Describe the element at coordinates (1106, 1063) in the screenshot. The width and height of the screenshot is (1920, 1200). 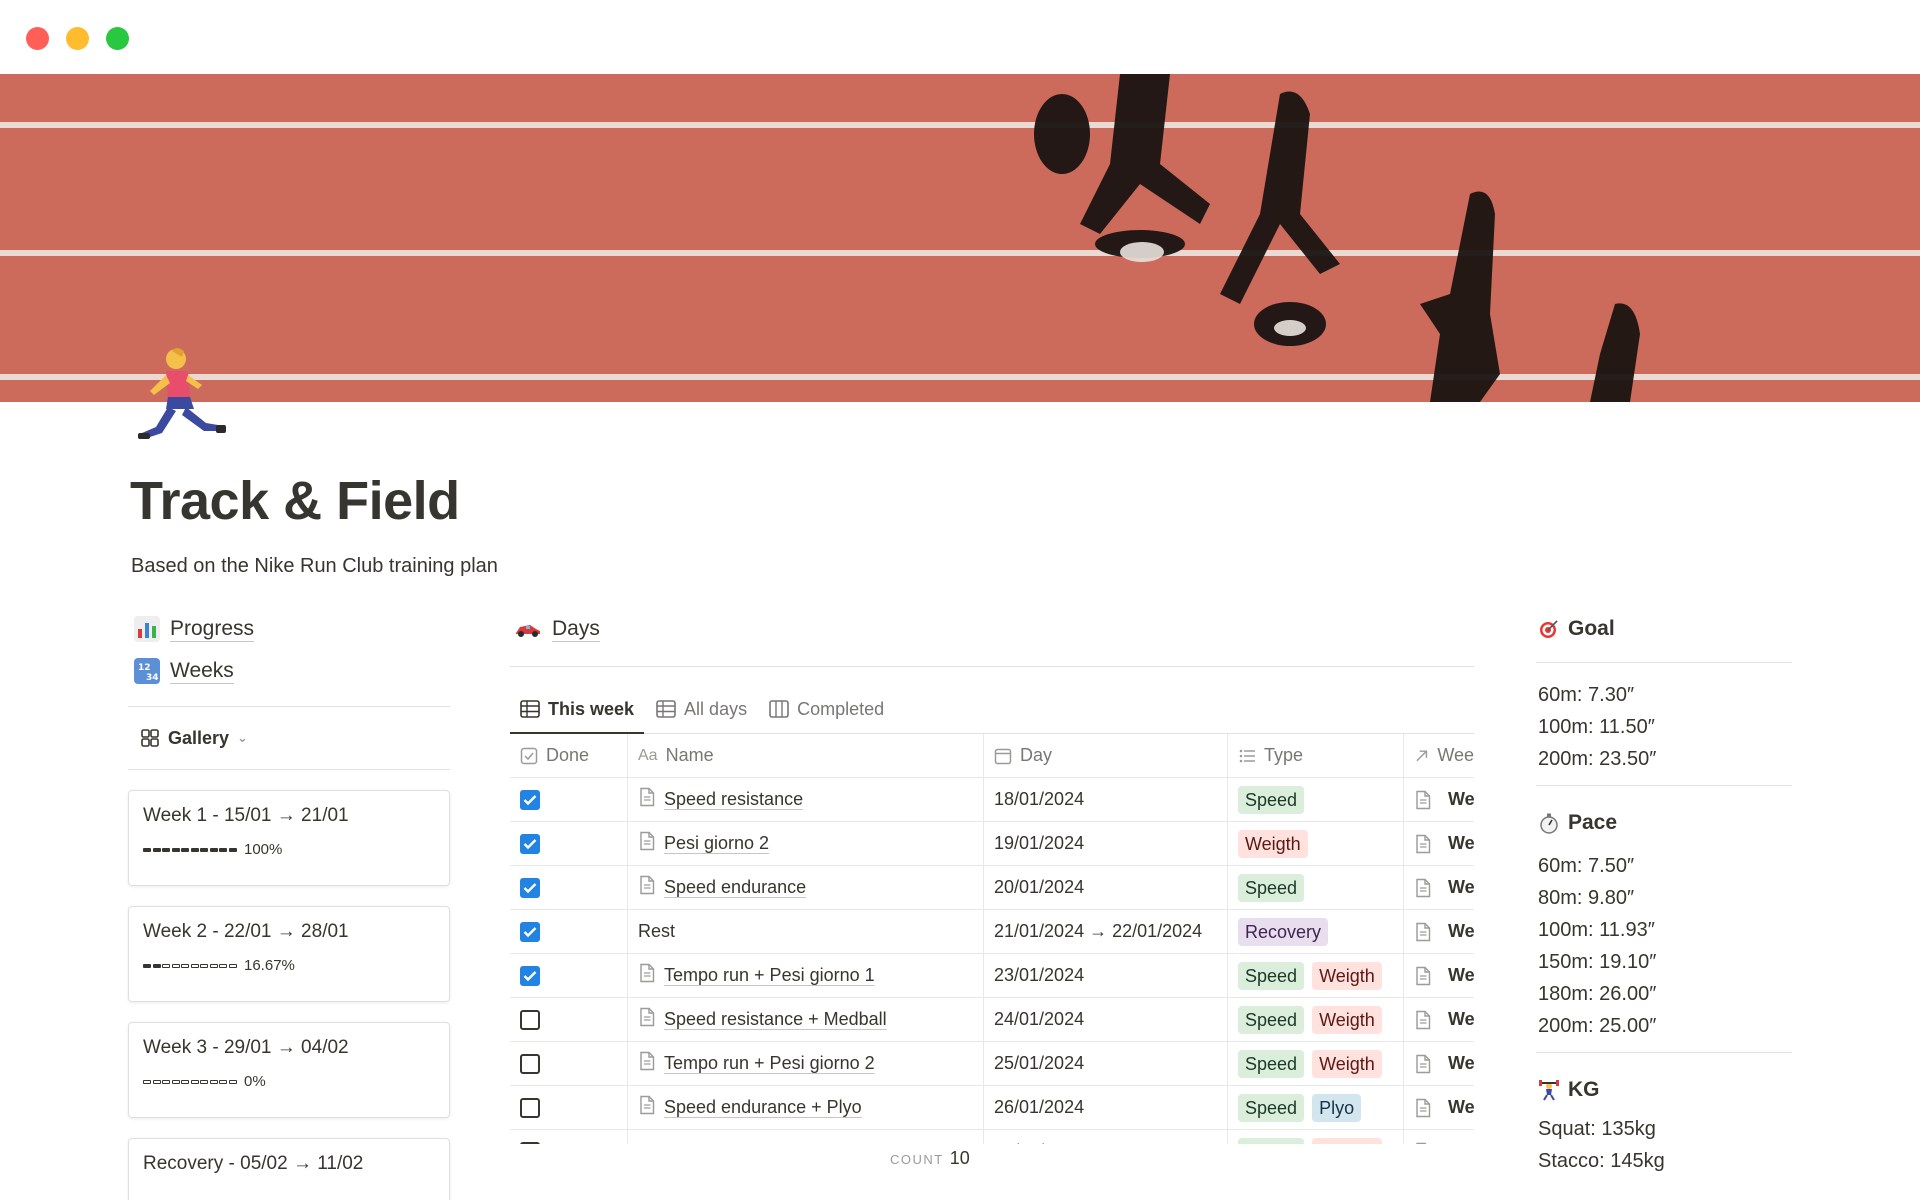
I see `day-cell: 25/01/2024` at that location.